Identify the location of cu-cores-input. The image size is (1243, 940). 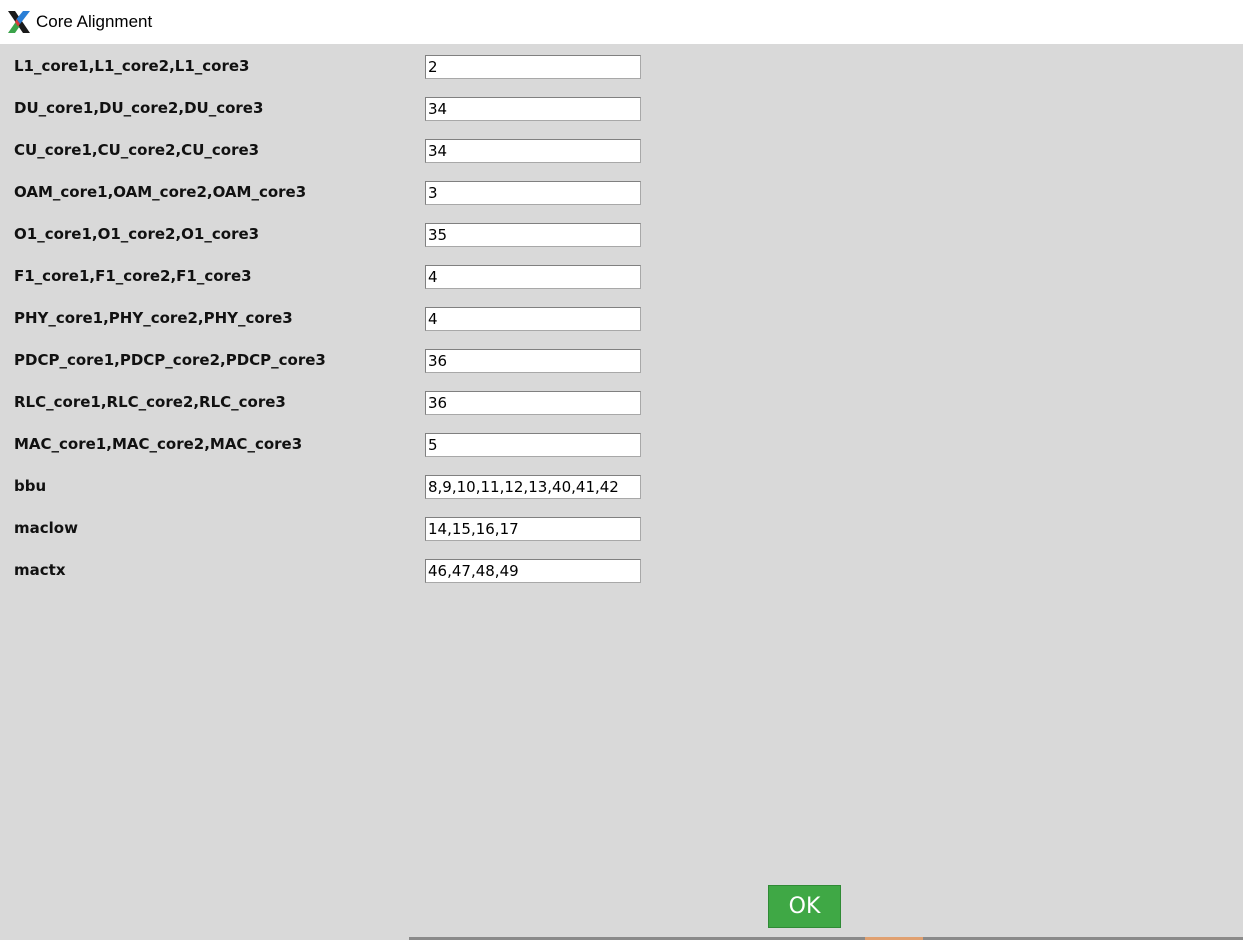
(533, 151).